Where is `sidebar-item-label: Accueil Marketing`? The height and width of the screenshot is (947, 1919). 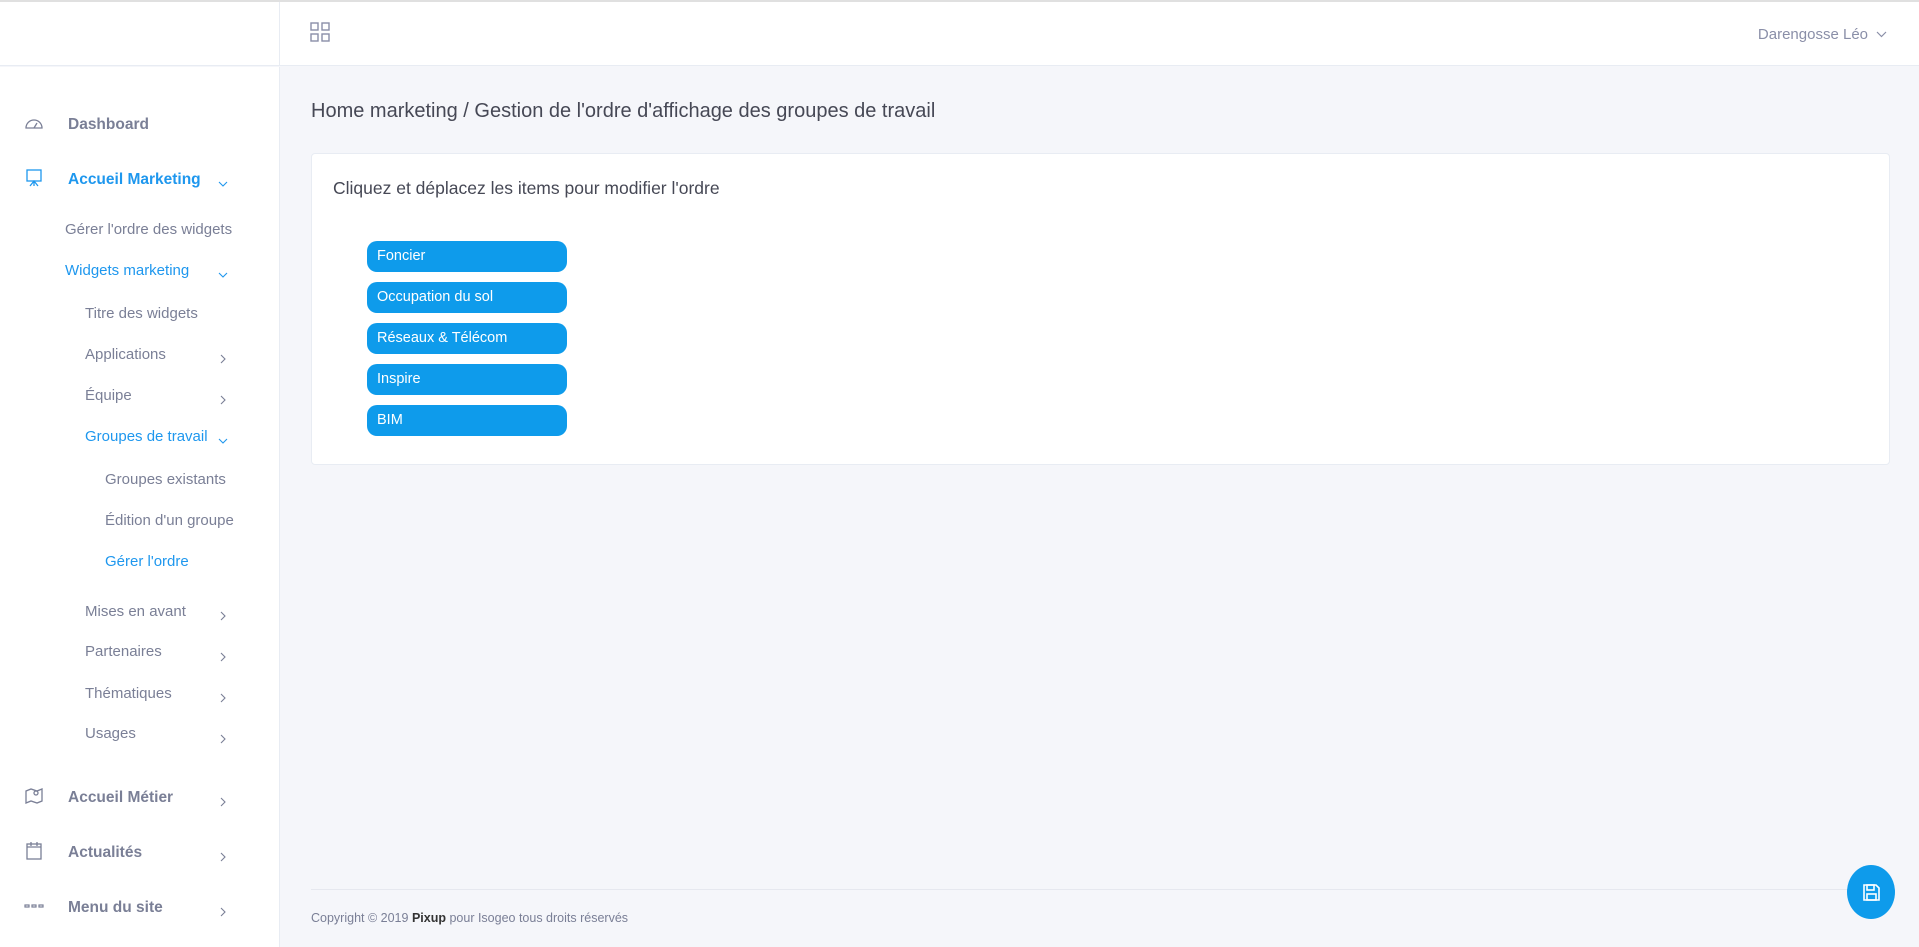
sidebar-item-label: Accueil Marketing is located at coordinates (134, 179).